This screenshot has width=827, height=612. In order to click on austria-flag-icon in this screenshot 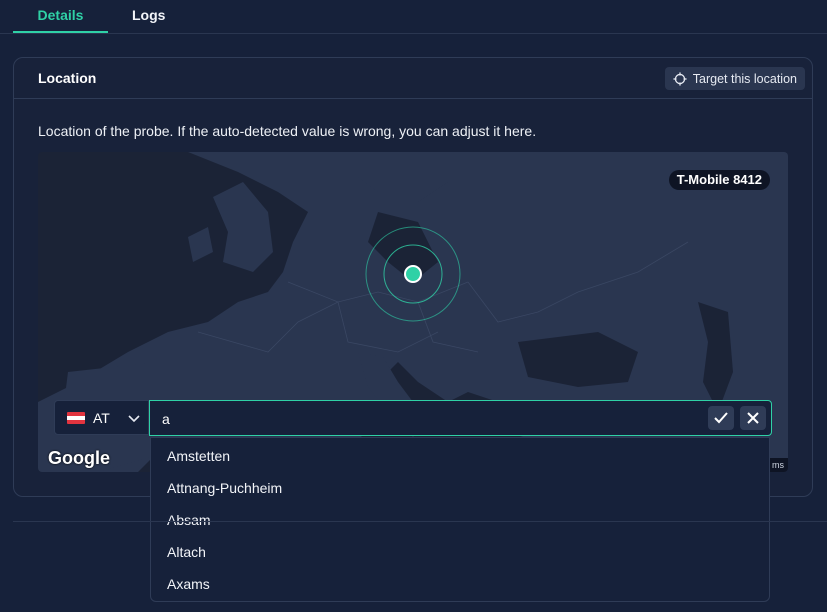, I will do `click(76, 417)`.